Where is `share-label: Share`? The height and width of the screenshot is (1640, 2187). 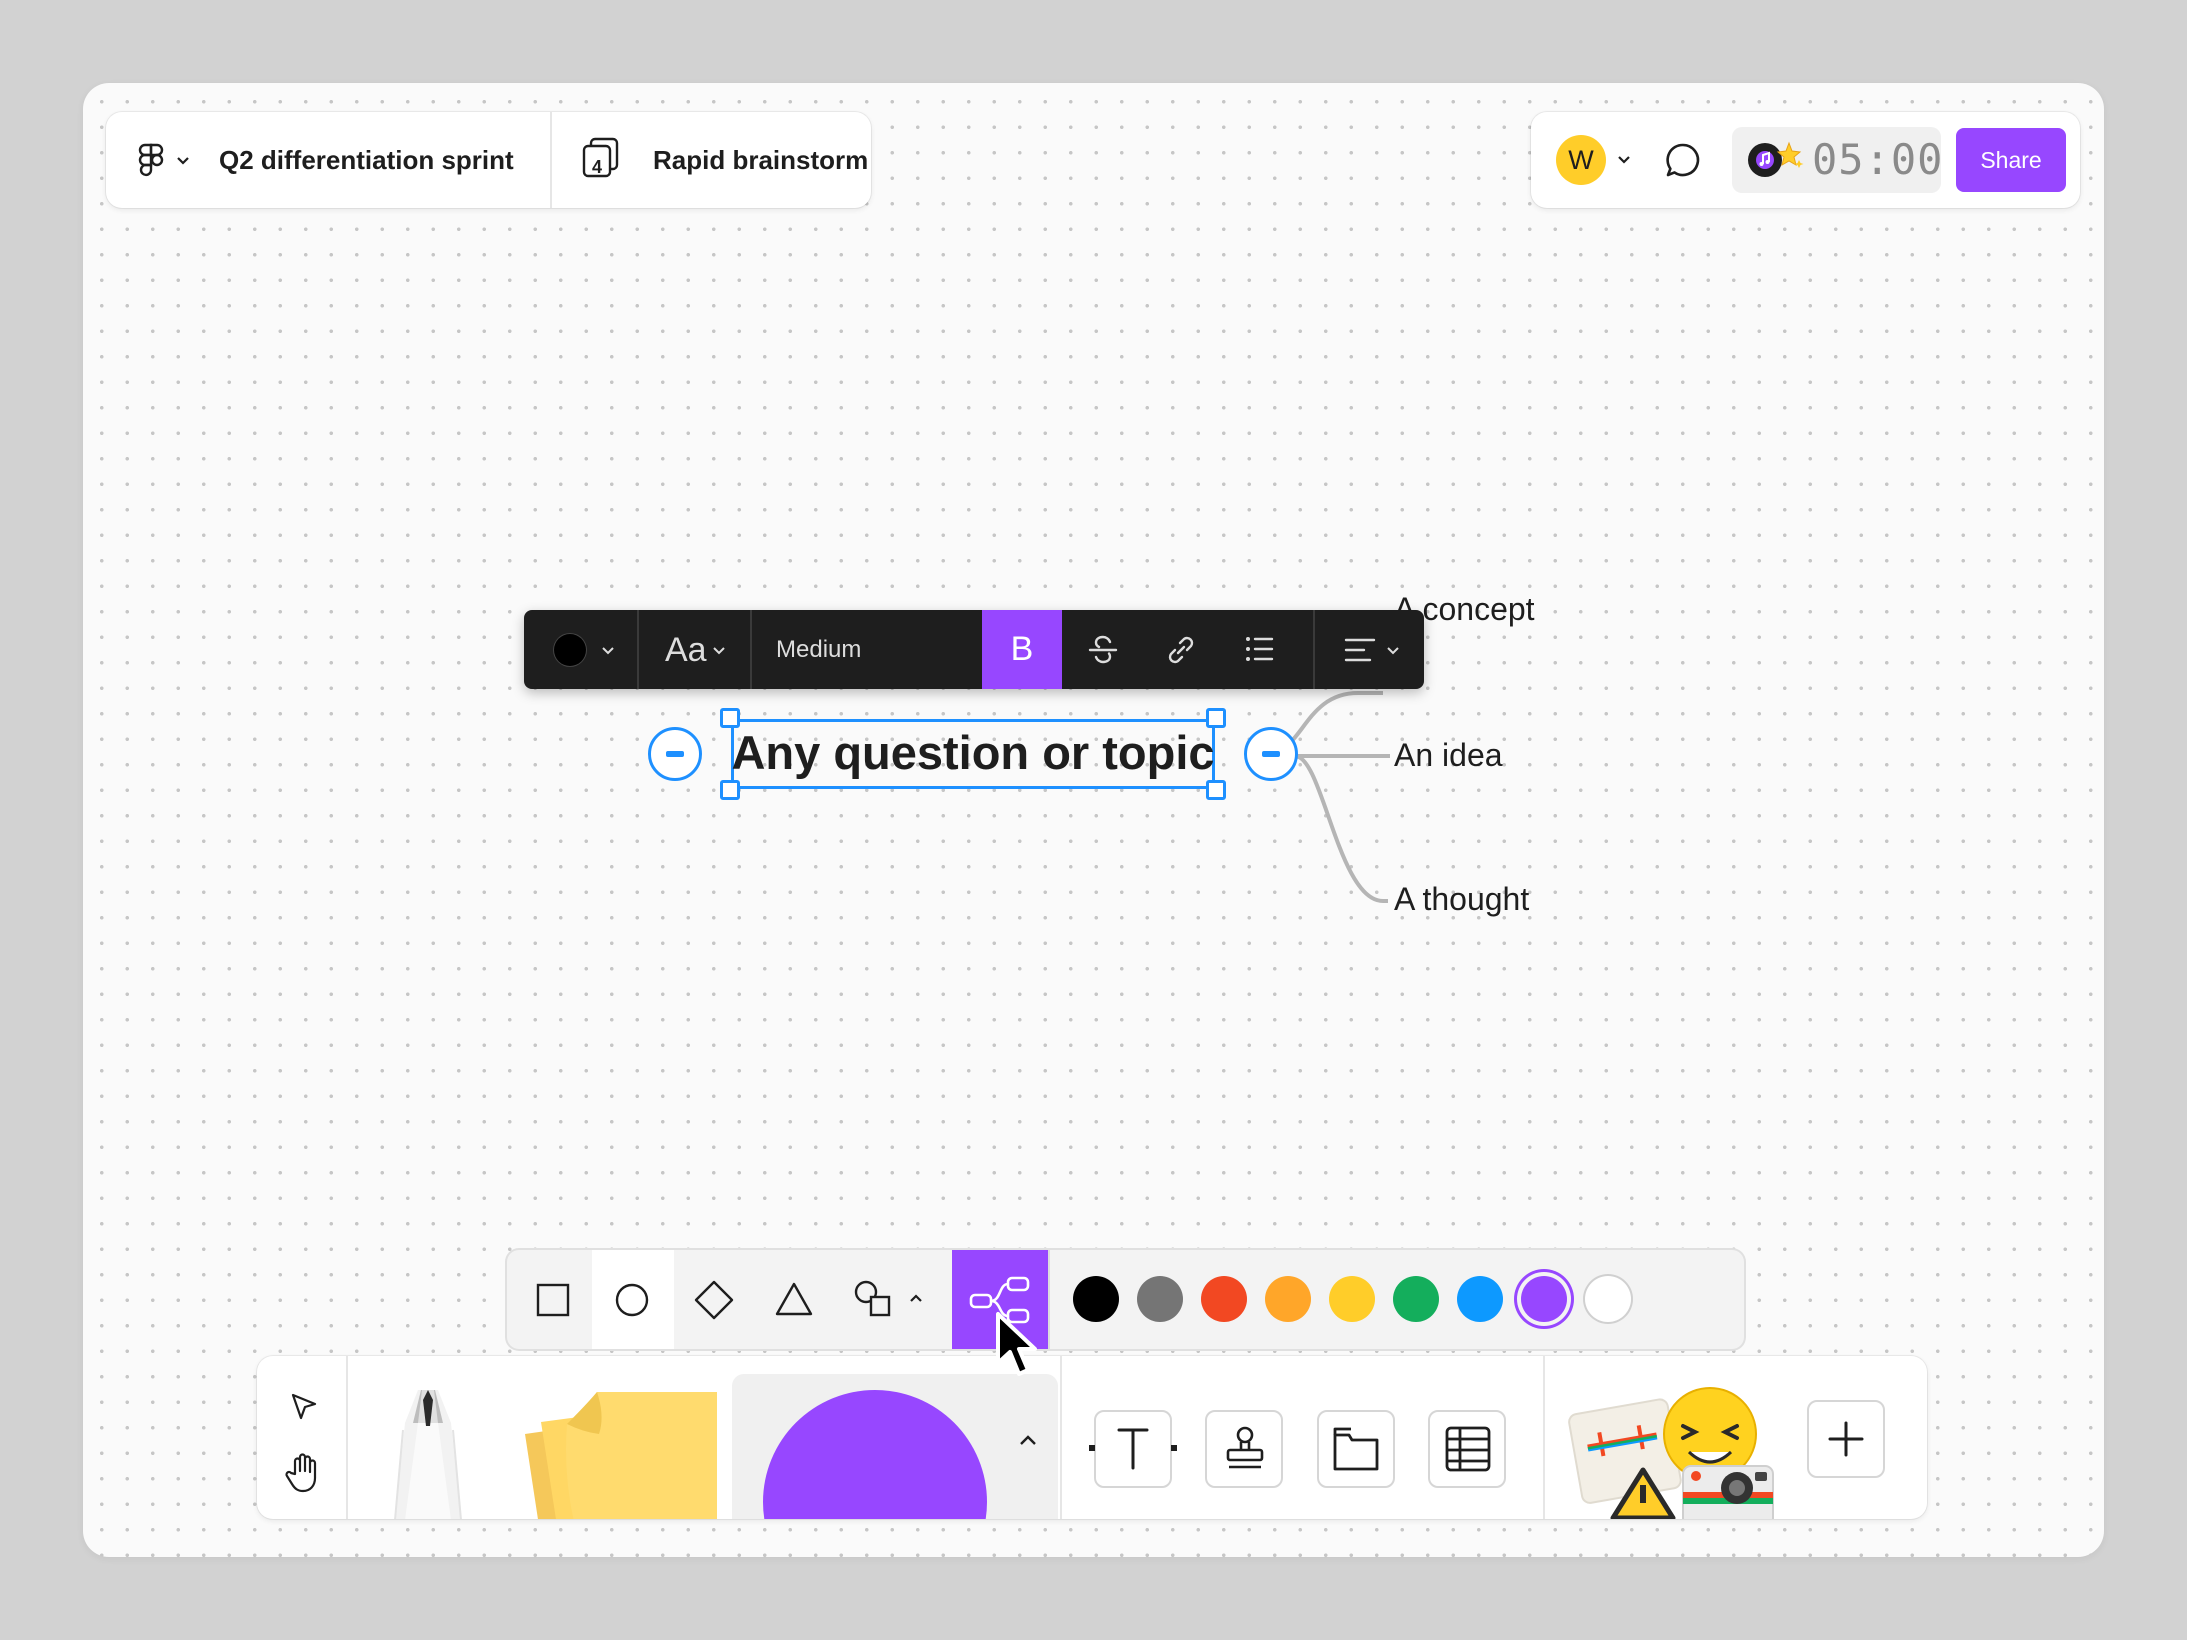
share-label: Share is located at coordinates (2011, 160).